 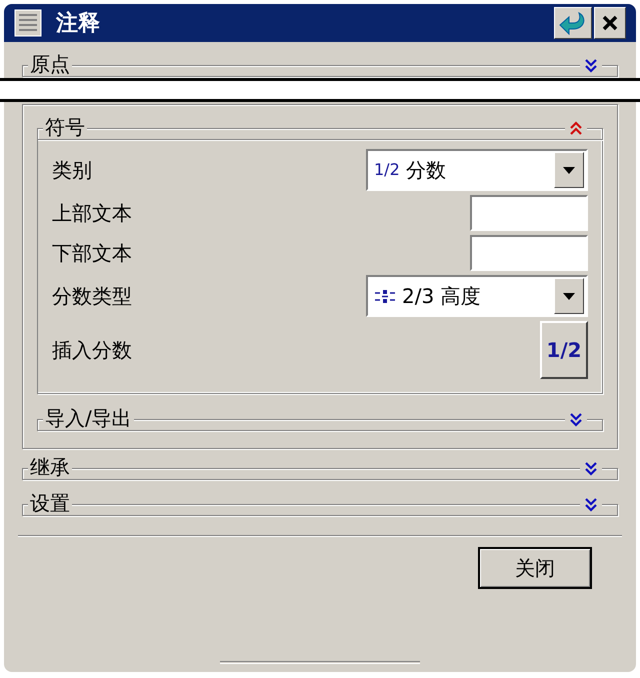 What do you see at coordinates (65, 127) in the screenshot?
I see `section-header: 符号` at bounding box center [65, 127].